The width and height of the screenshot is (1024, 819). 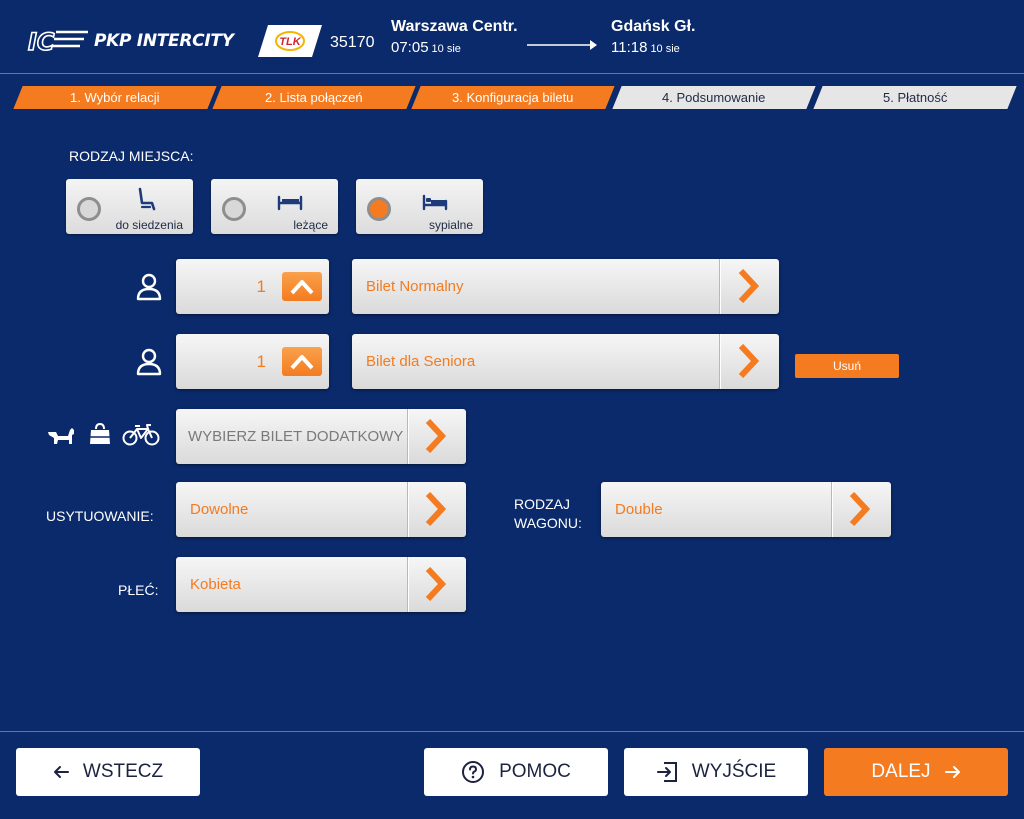 What do you see at coordinates (274, 206) in the screenshot?
I see `seat-option-couchette: leżące` at bounding box center [274, 206].